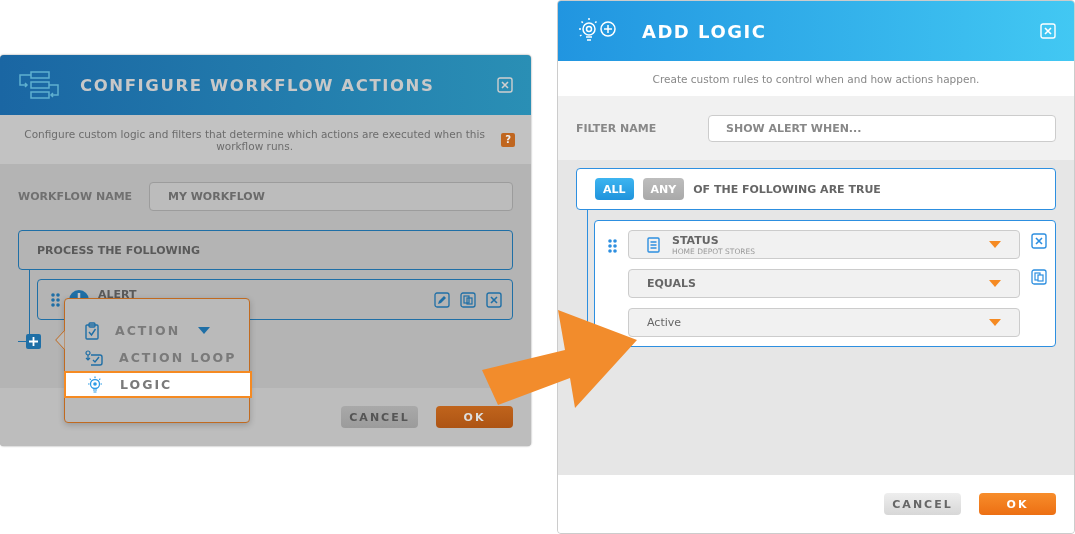 Image resolution: width=1075 pixels, height=534 pixels. I want to click on edit-button, so click(442, 299).